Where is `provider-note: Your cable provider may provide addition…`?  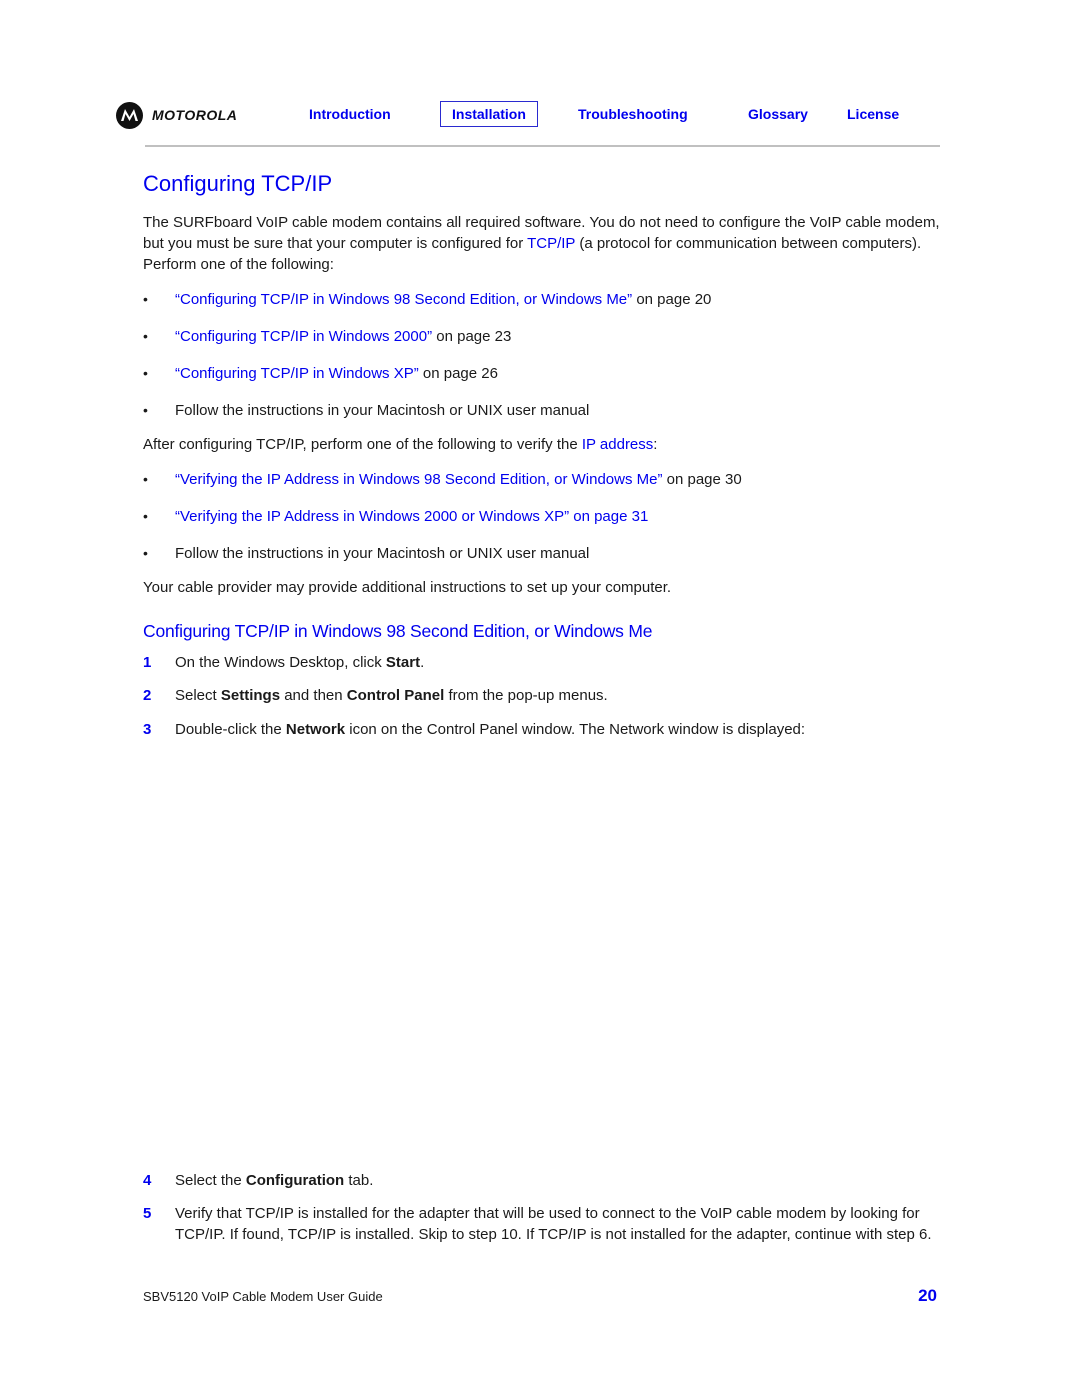 provider-note: Your cable provider may provide addition… is located at coordinates (407, 587).